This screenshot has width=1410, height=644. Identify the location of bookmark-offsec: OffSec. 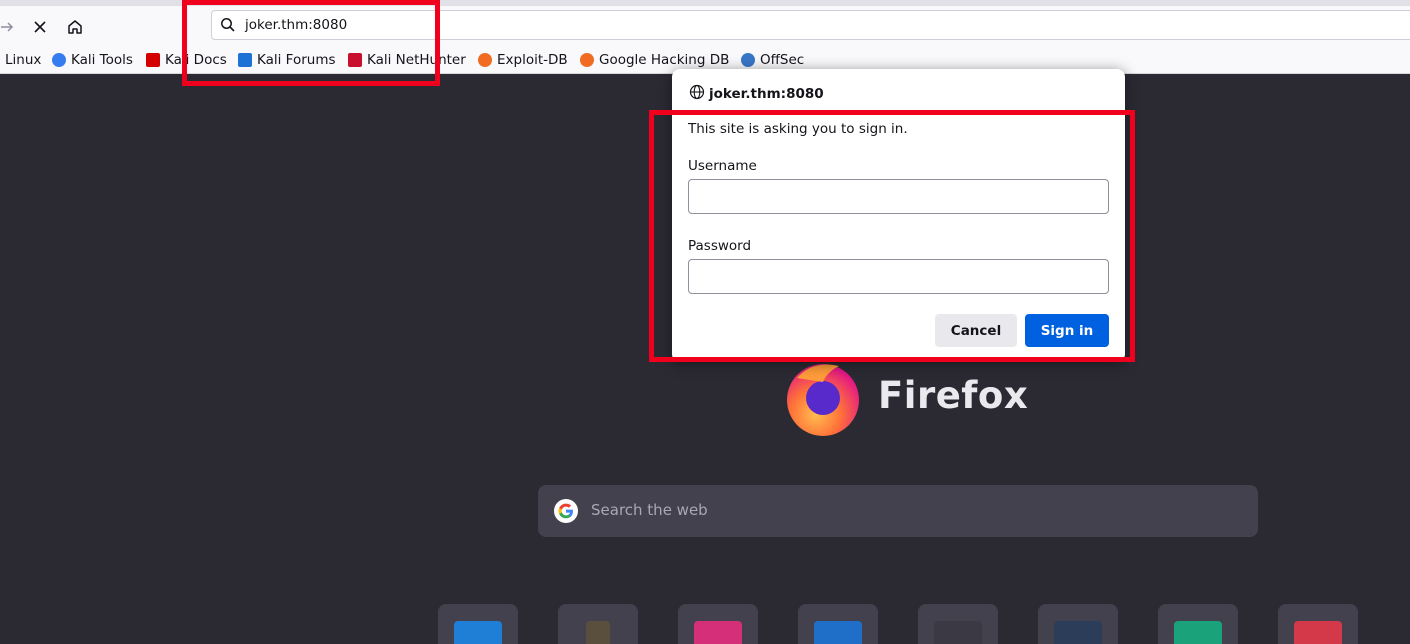
(772, 60).